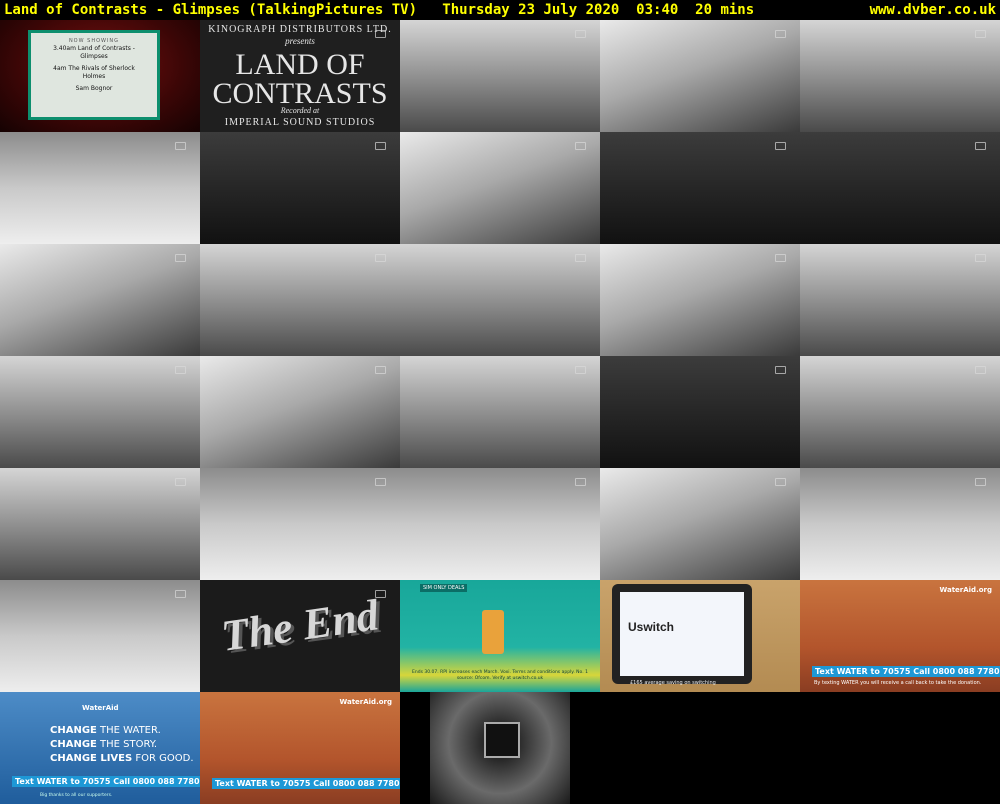 The height and width of the screenshot is (804, 1000). I want to click on film-title: LAND OF CONTRASTS, so click(300, 79).